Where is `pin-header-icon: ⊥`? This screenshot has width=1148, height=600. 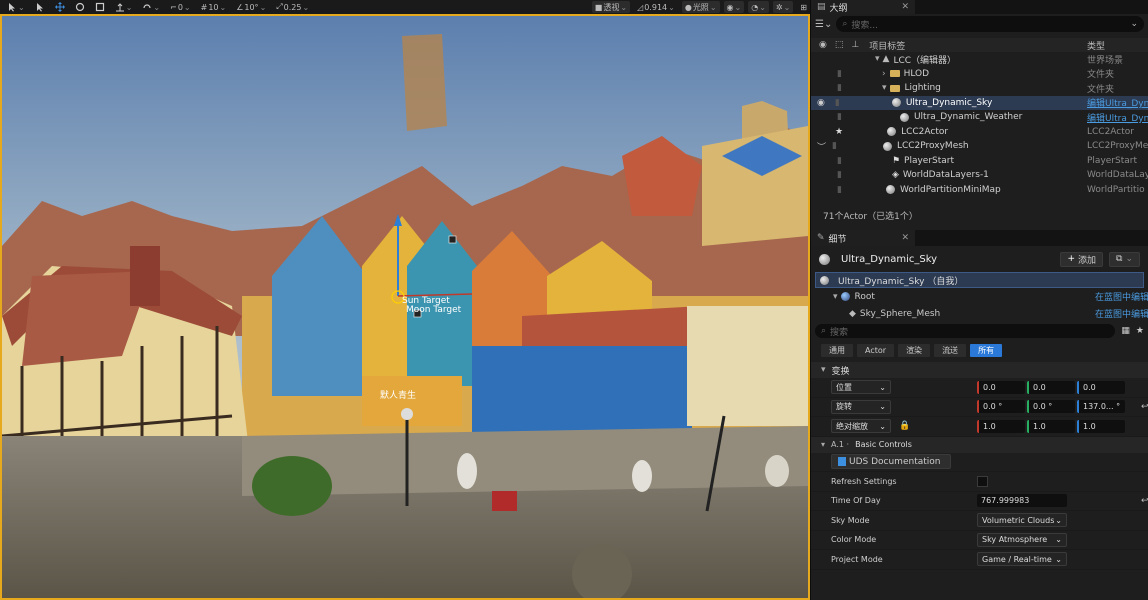
pin-header-icon: ⊥ is located at coordinates (855, 45).